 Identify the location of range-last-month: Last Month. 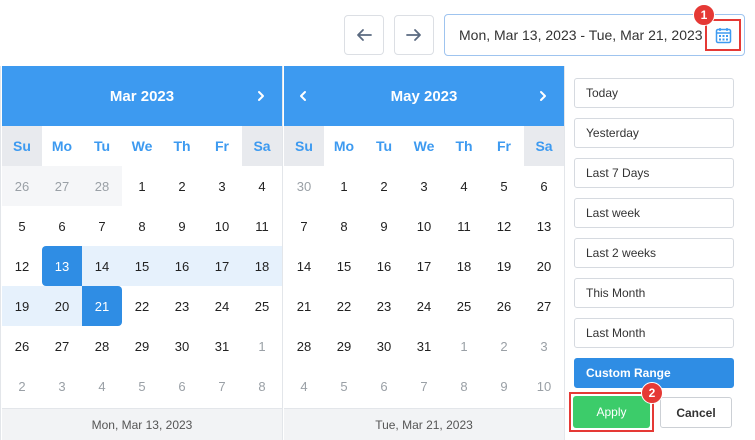
(654, 333).